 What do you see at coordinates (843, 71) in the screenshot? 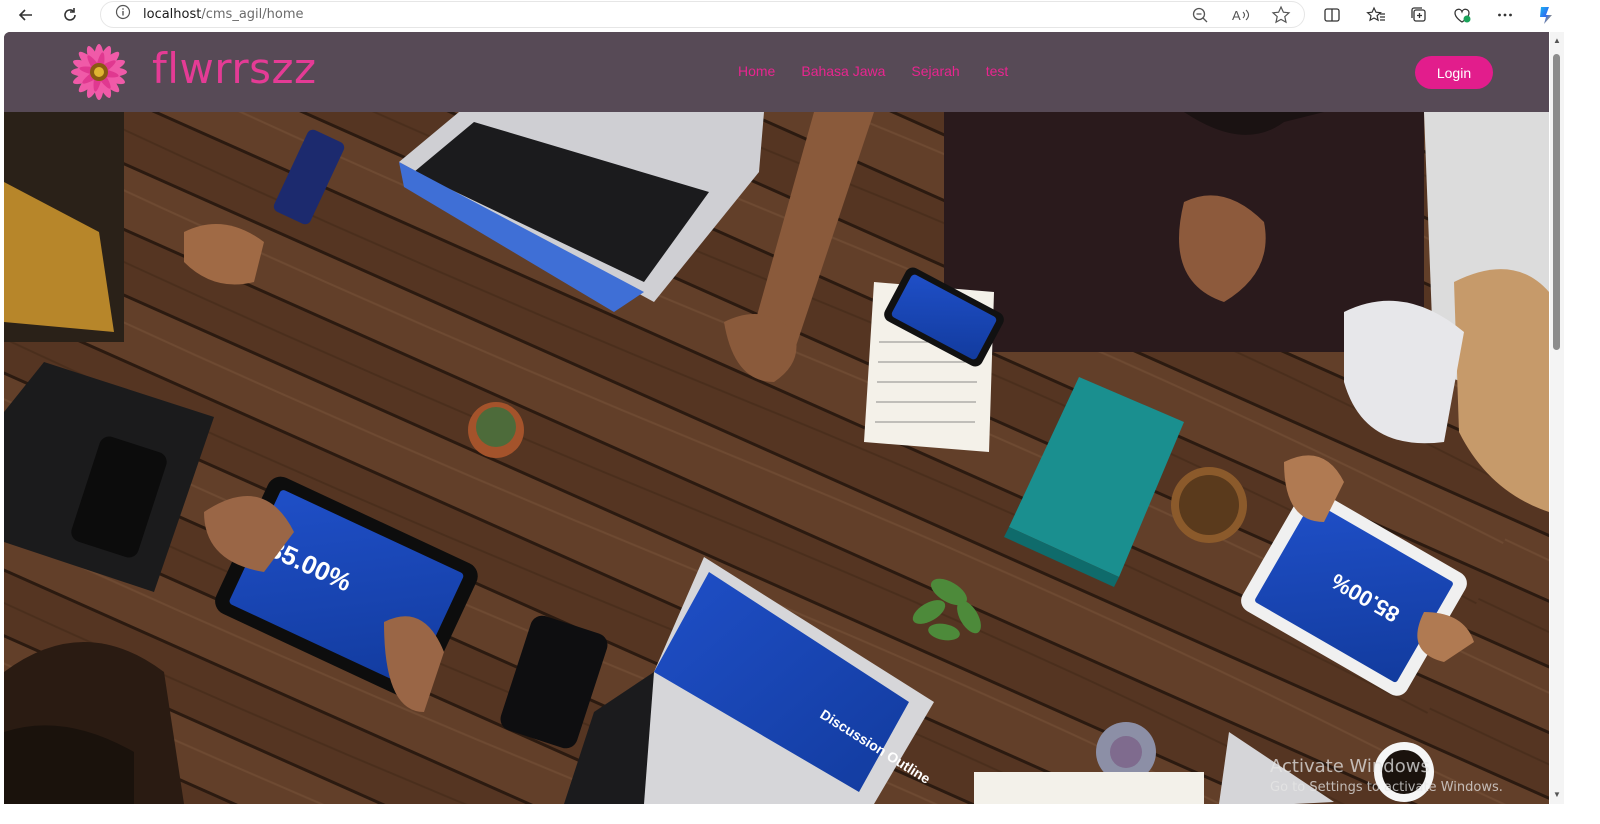
I see `nav-bahasa-jawa: Bahasa Jawa` at bounding box center [843, 71].